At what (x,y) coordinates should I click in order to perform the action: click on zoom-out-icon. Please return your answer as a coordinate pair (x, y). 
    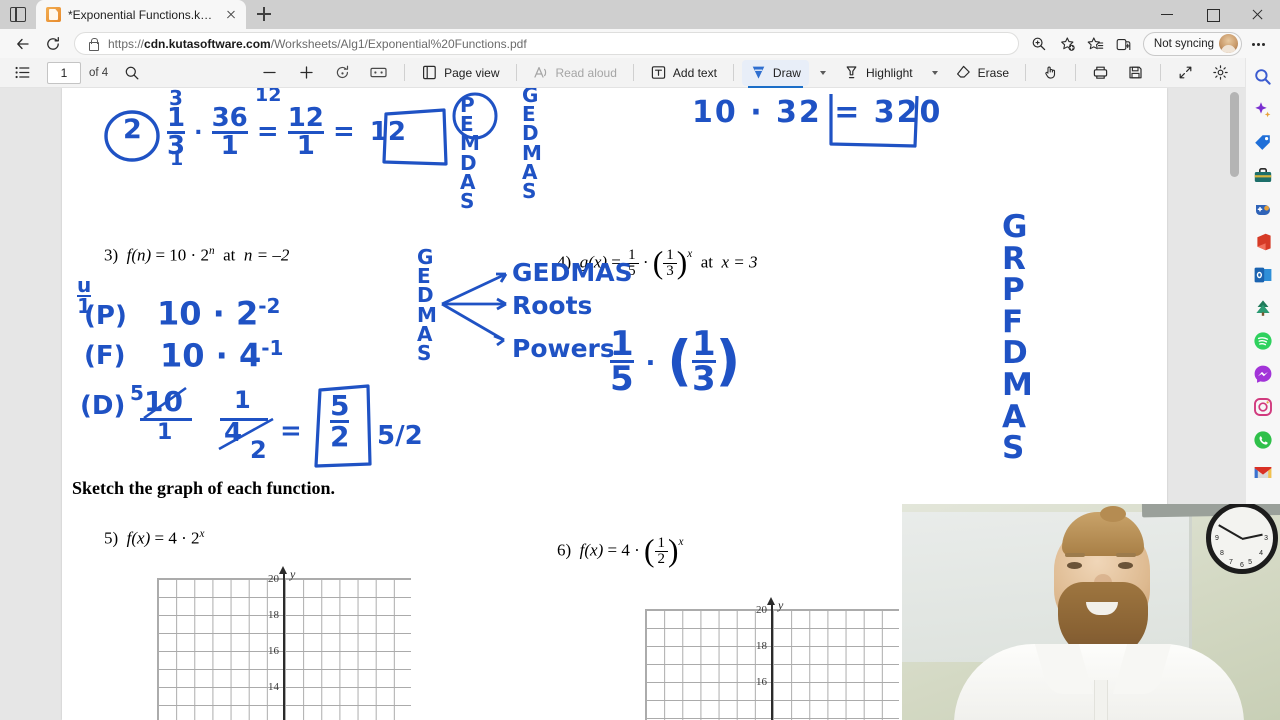
    Looking at the image, I should click on (269, 73).